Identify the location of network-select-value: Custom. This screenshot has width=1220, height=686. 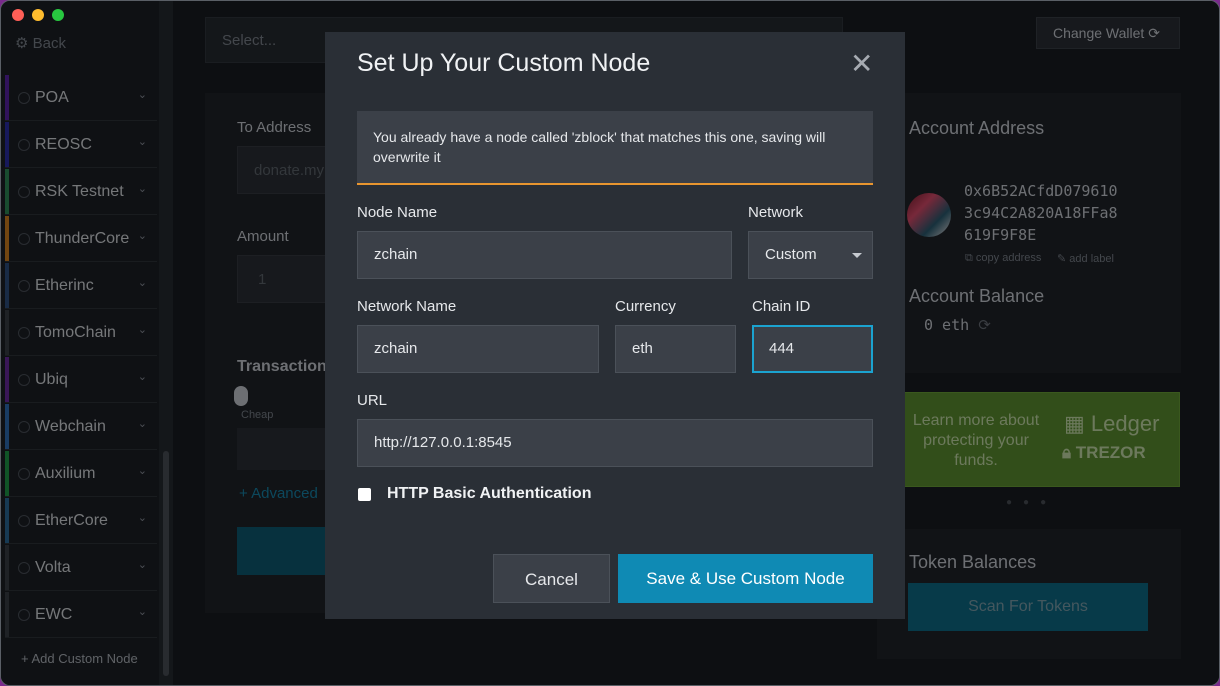
(791, 254).